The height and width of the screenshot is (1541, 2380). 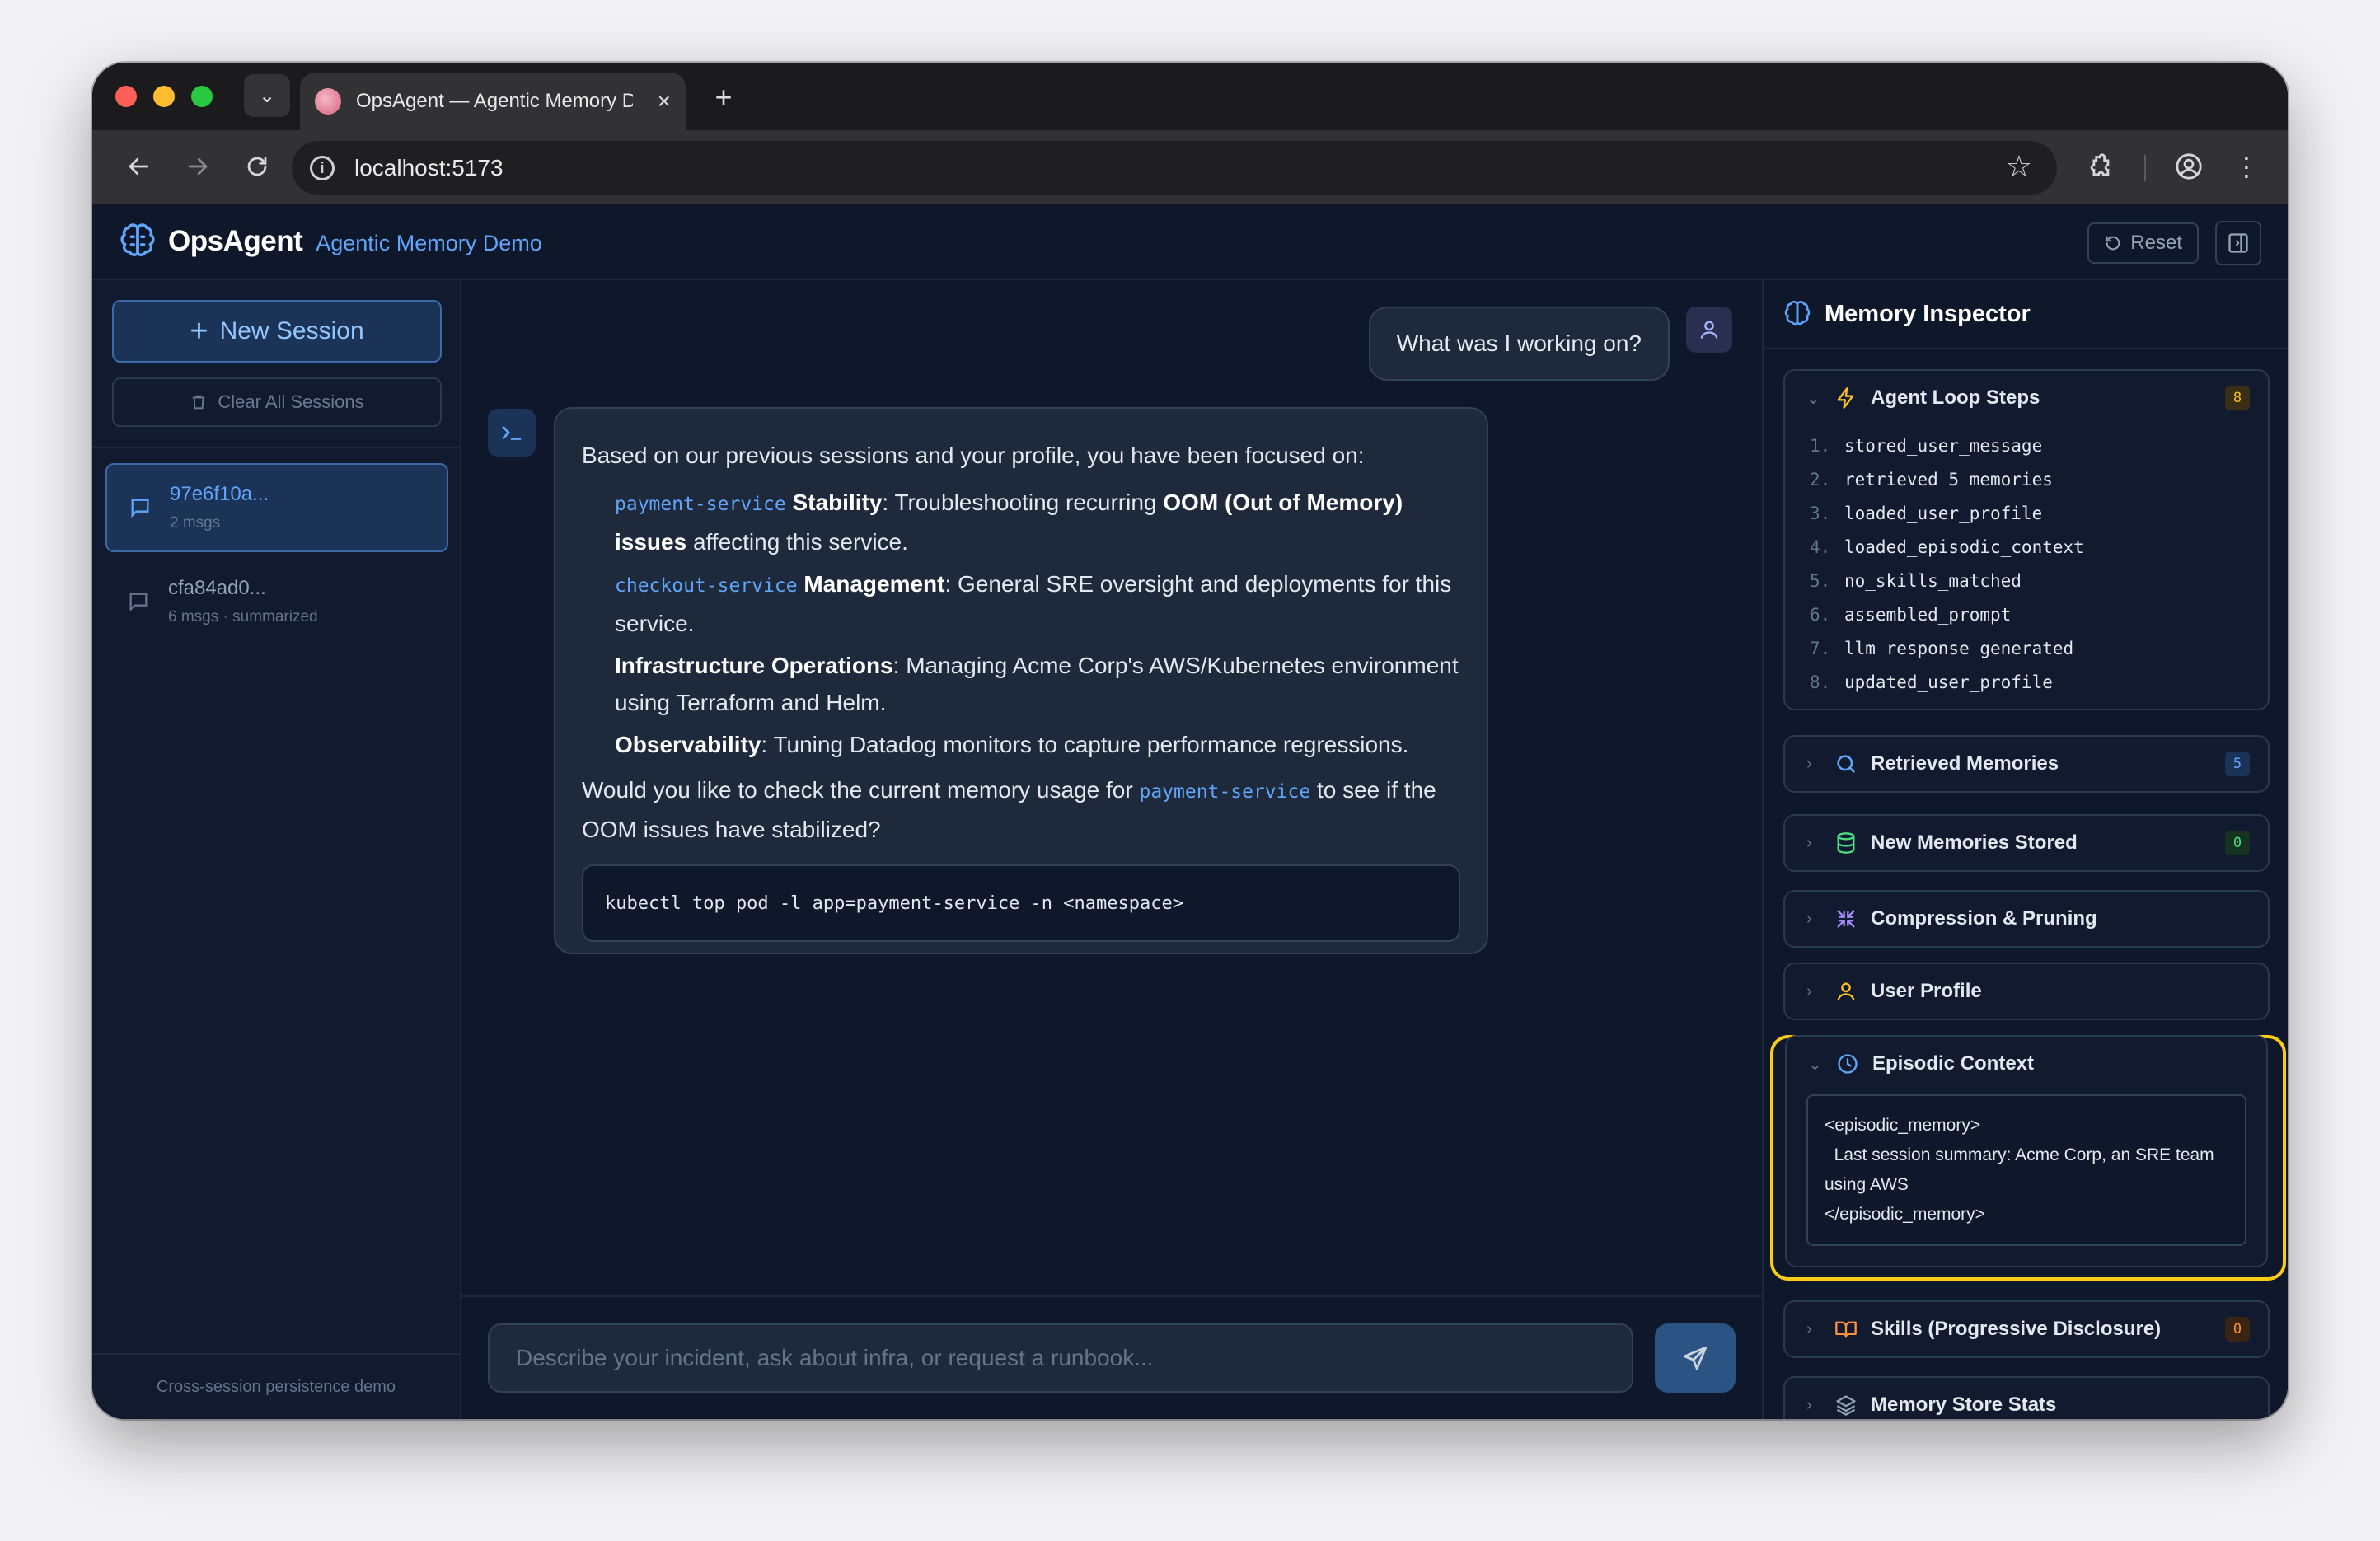 I want to click on trash-icon, so click(x=199, y=403).